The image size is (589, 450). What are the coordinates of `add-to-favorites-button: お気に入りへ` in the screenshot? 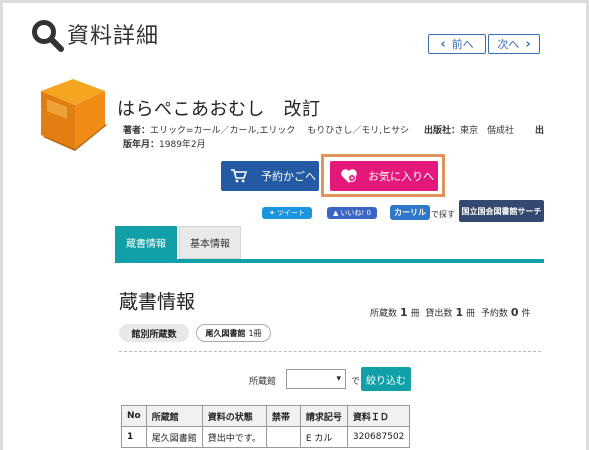 It's located at (384, 176).